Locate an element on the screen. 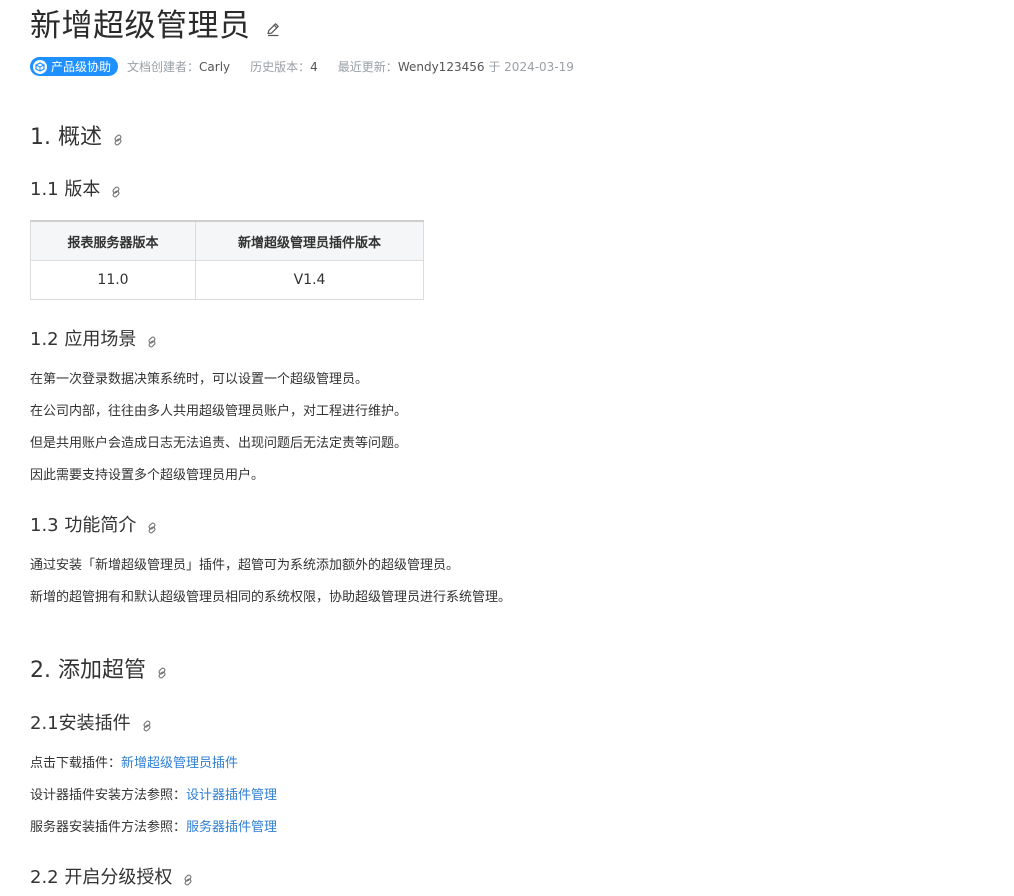  table-cell: V1.4 is located at coordinates (309, 280).